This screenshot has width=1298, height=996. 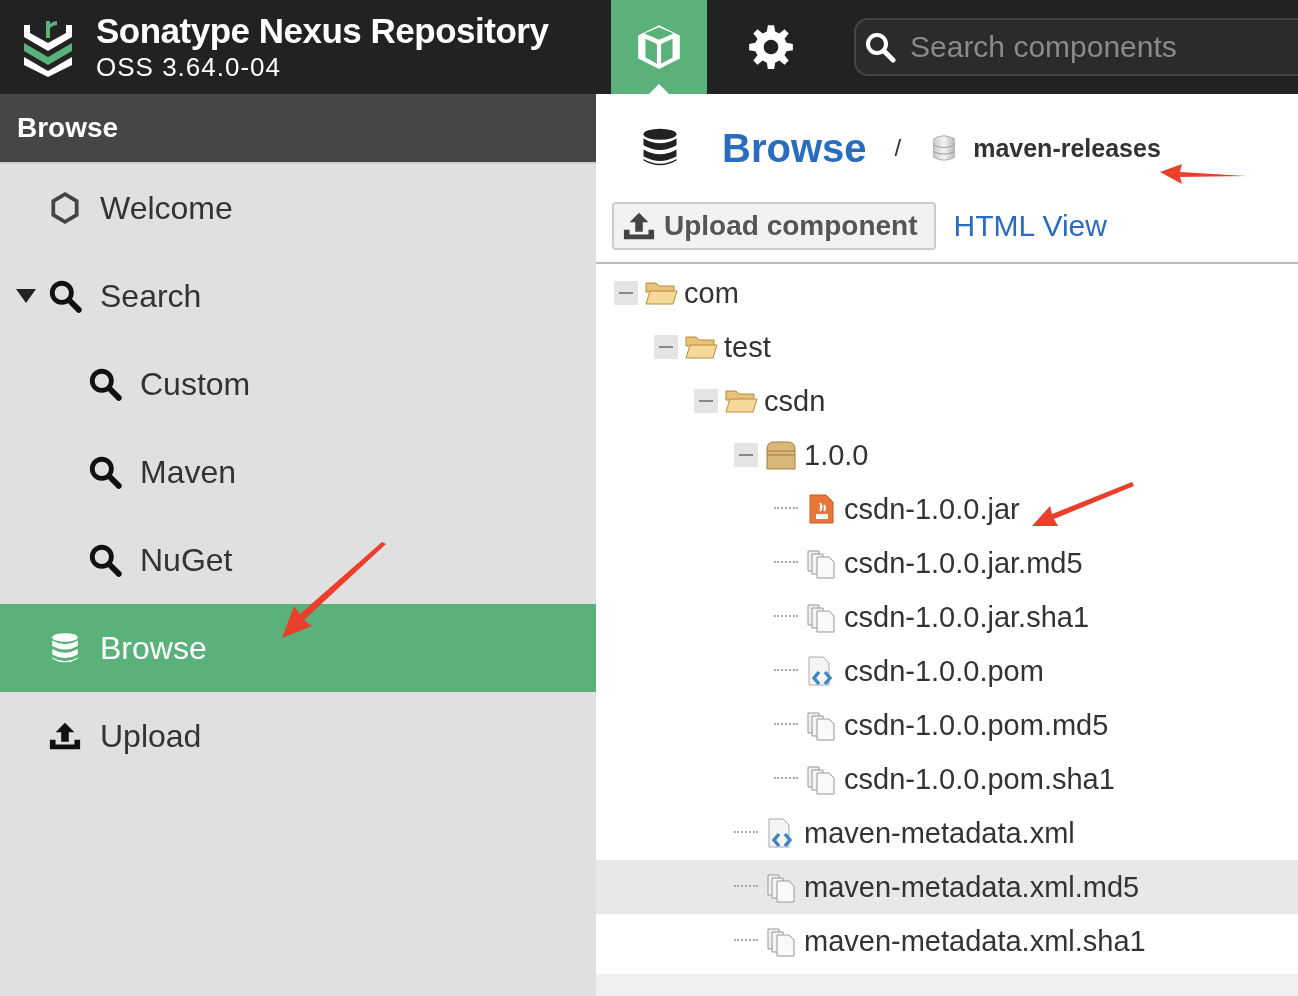 I want to click on tree-row: maven-metadata.xml, so click(x=947, y=833).